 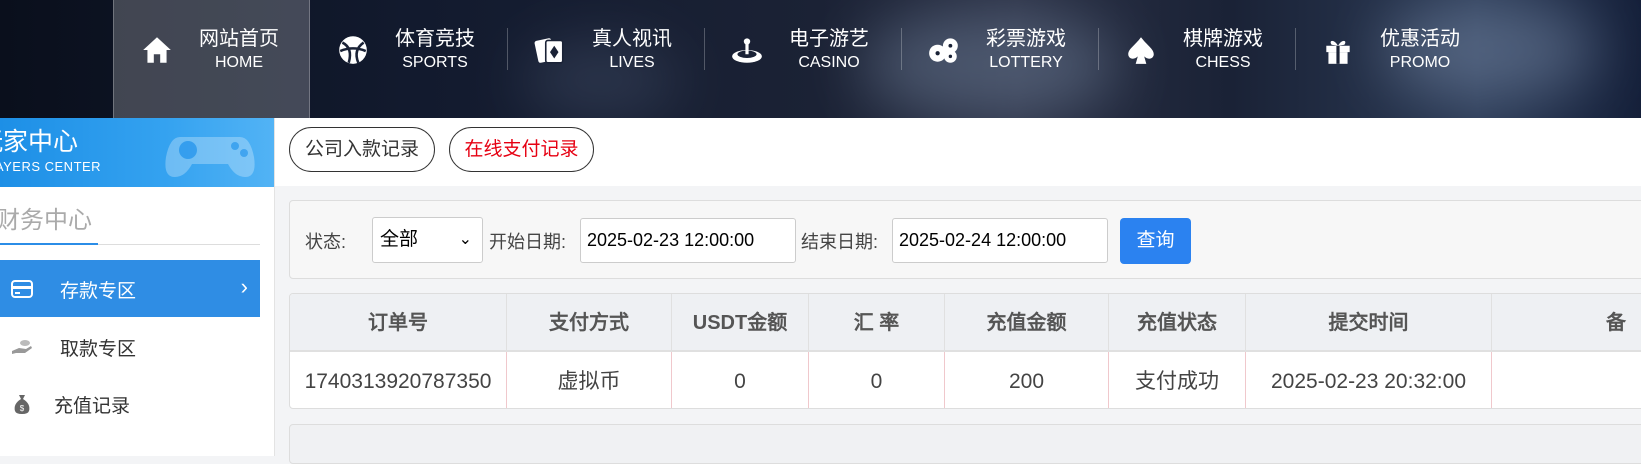 I want to click on nav-promo: 优惠活动 PROMO, so click(x=1393, y=59).